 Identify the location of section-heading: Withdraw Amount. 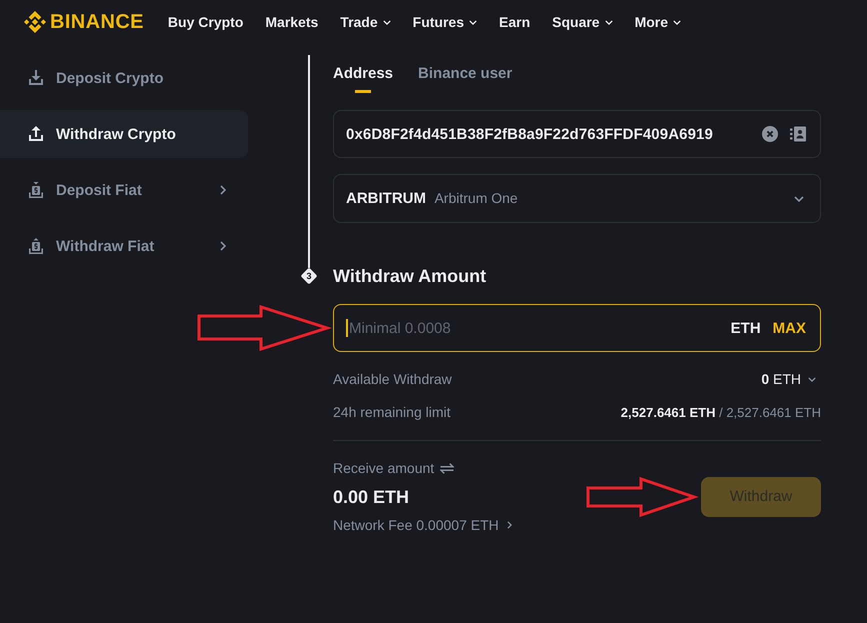
(410, 276).